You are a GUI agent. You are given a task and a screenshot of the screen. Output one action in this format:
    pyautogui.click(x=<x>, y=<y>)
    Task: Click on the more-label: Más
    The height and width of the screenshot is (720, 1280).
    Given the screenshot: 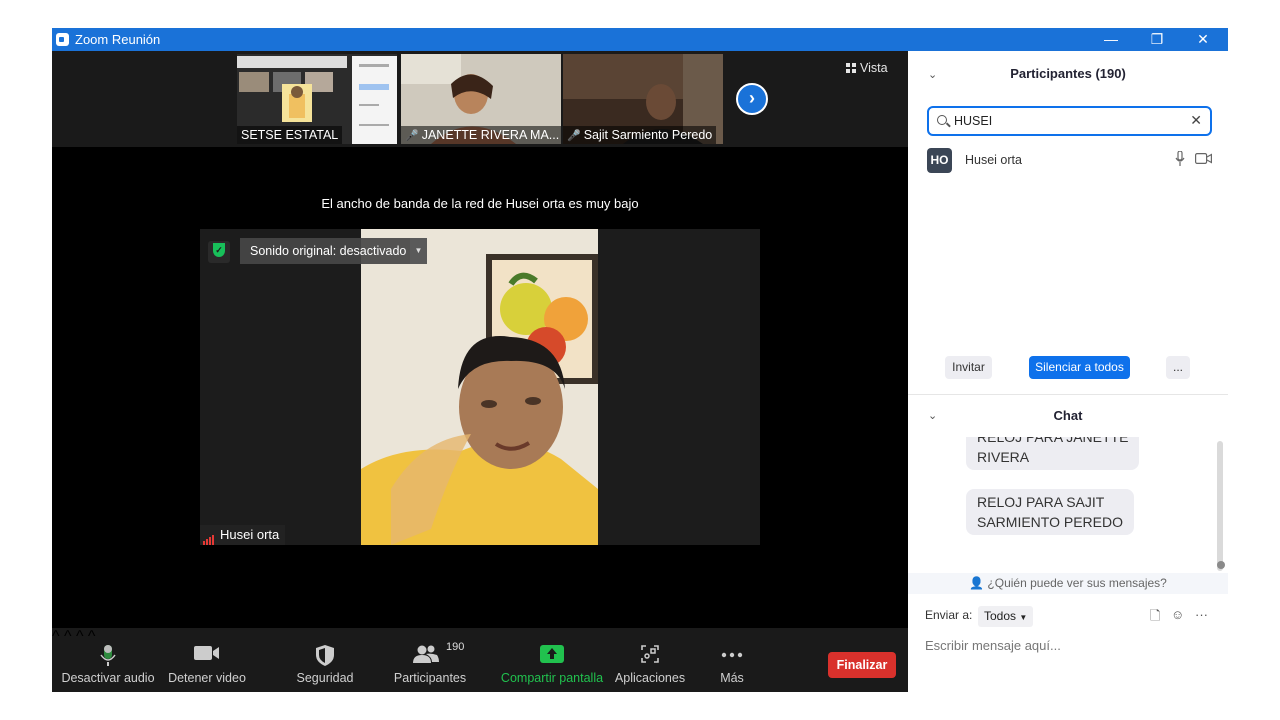 What is the action you would take?
    pyautogui.click(x=732, y=678)
    